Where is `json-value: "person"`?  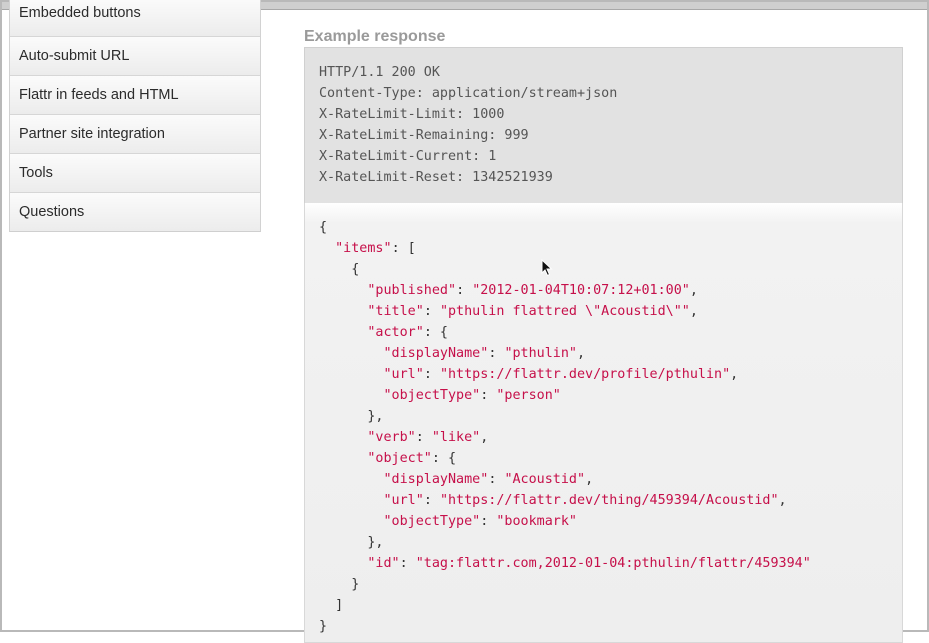
json-value: "person" is located at coordinates (528, 395).